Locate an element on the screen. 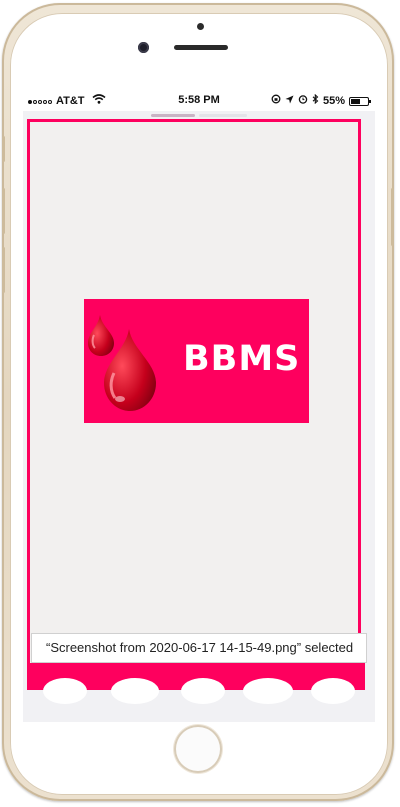  earpiece-speaker is located at coordinates (201, 47).